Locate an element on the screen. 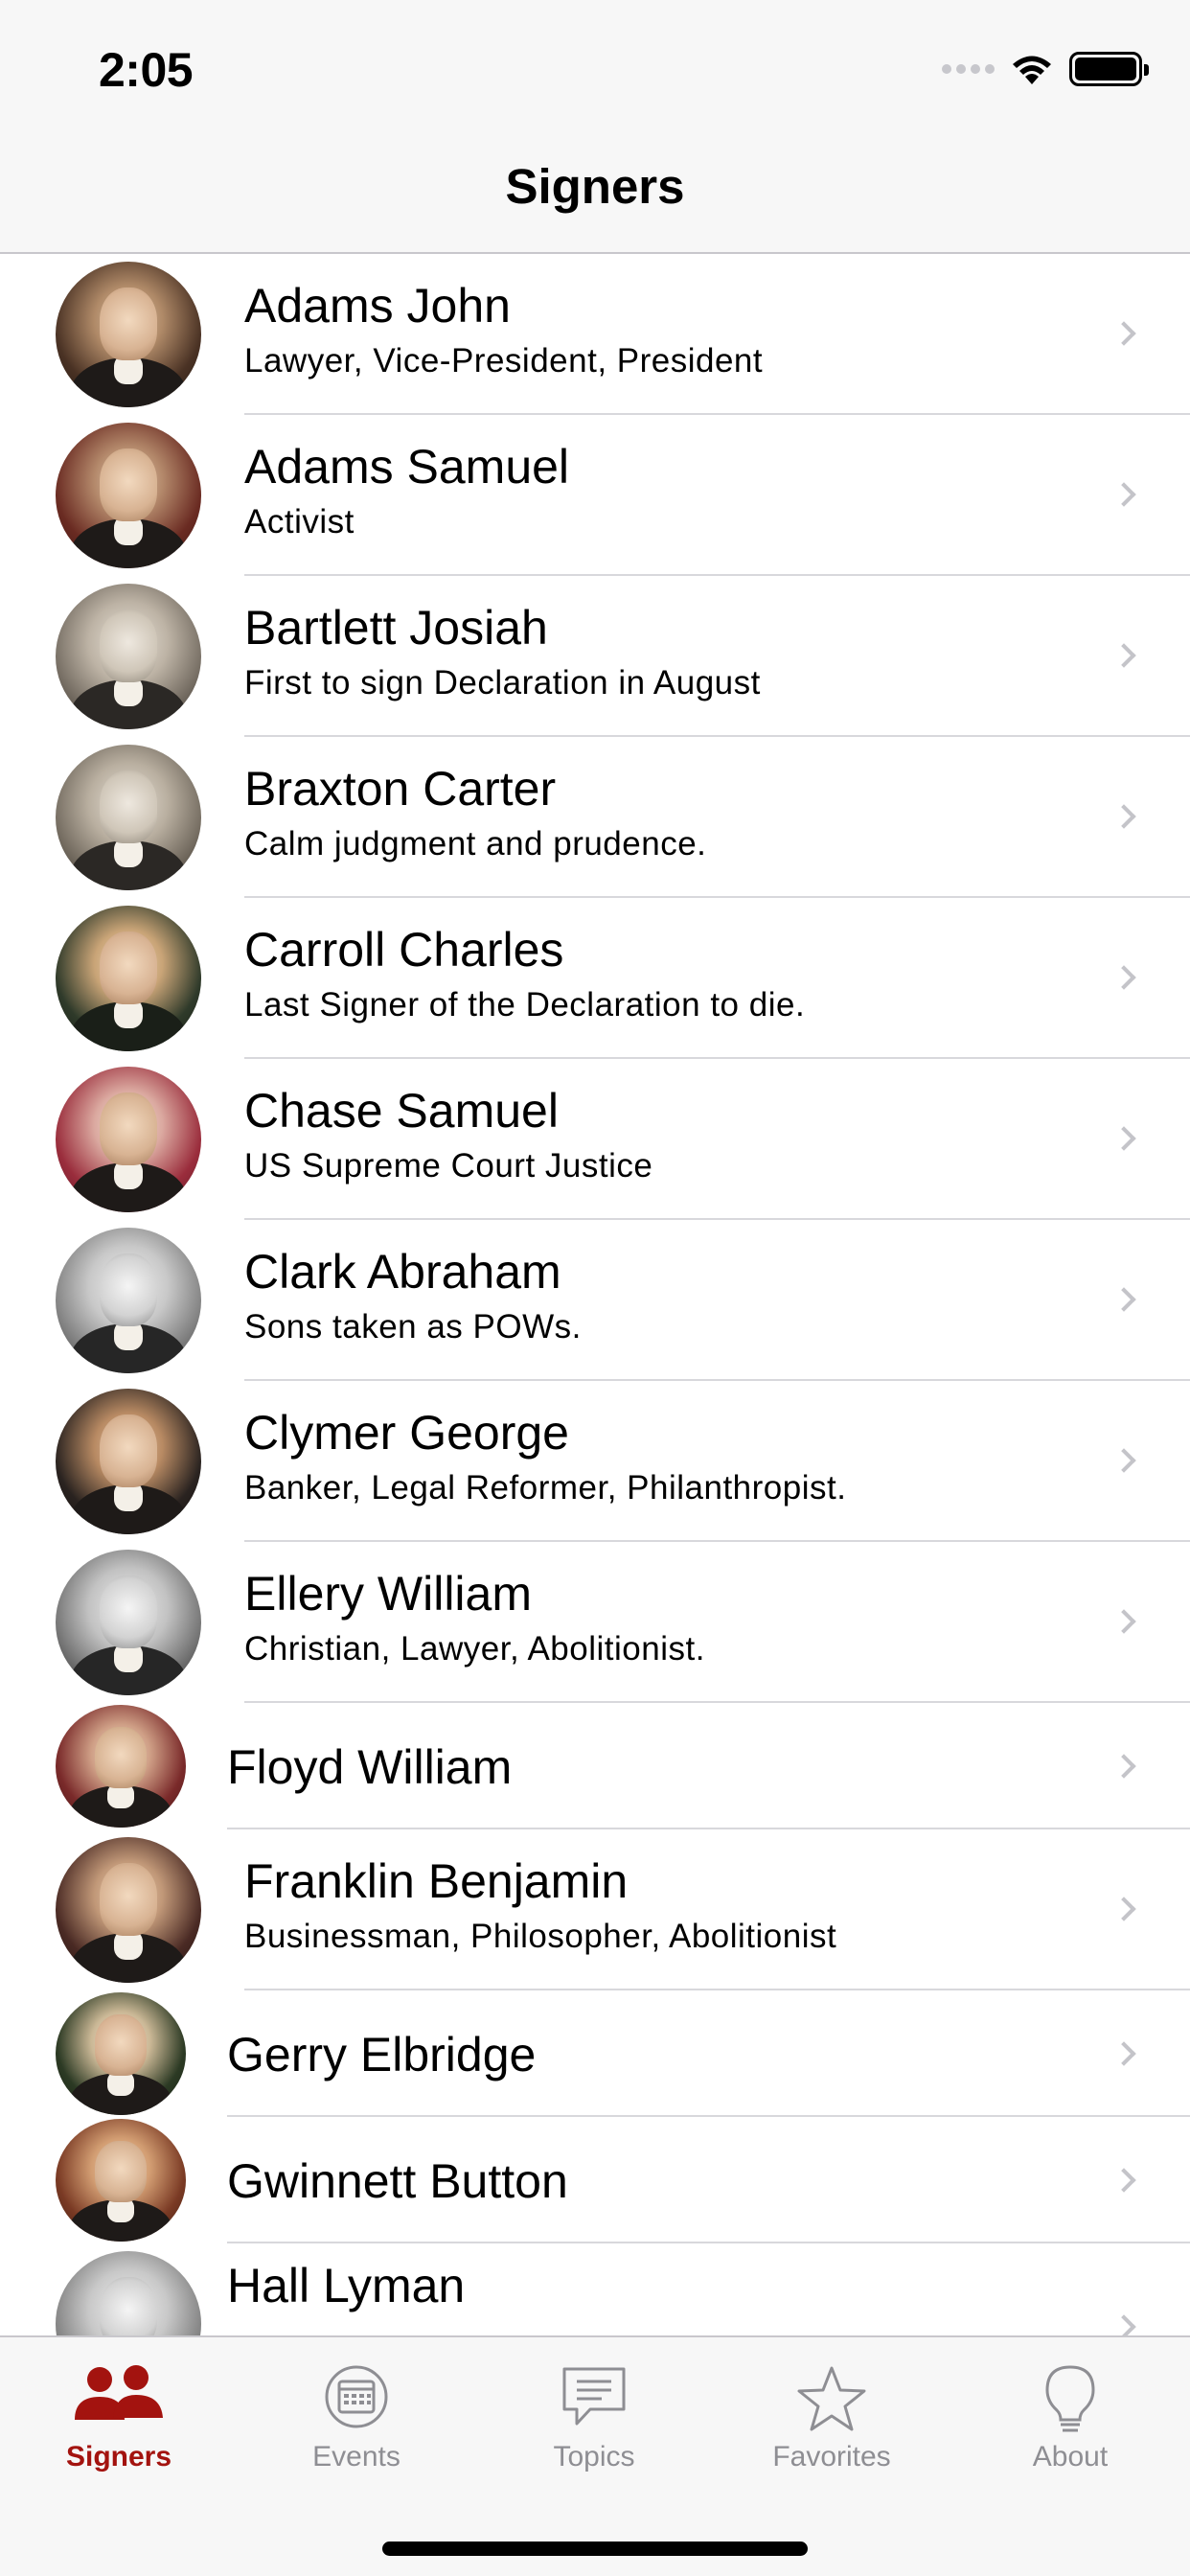 The width and height of the screenshot is (1190, 2576). tab-label: Signers is located at coordinates (119, 2456).